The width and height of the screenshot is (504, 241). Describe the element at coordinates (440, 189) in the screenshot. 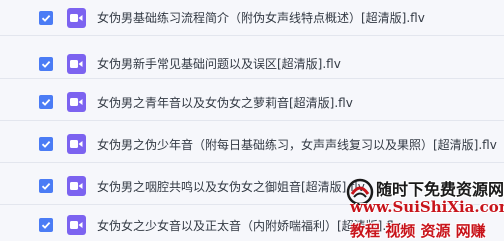

I see `watermark-title: 随时下免费资源网` at that location.